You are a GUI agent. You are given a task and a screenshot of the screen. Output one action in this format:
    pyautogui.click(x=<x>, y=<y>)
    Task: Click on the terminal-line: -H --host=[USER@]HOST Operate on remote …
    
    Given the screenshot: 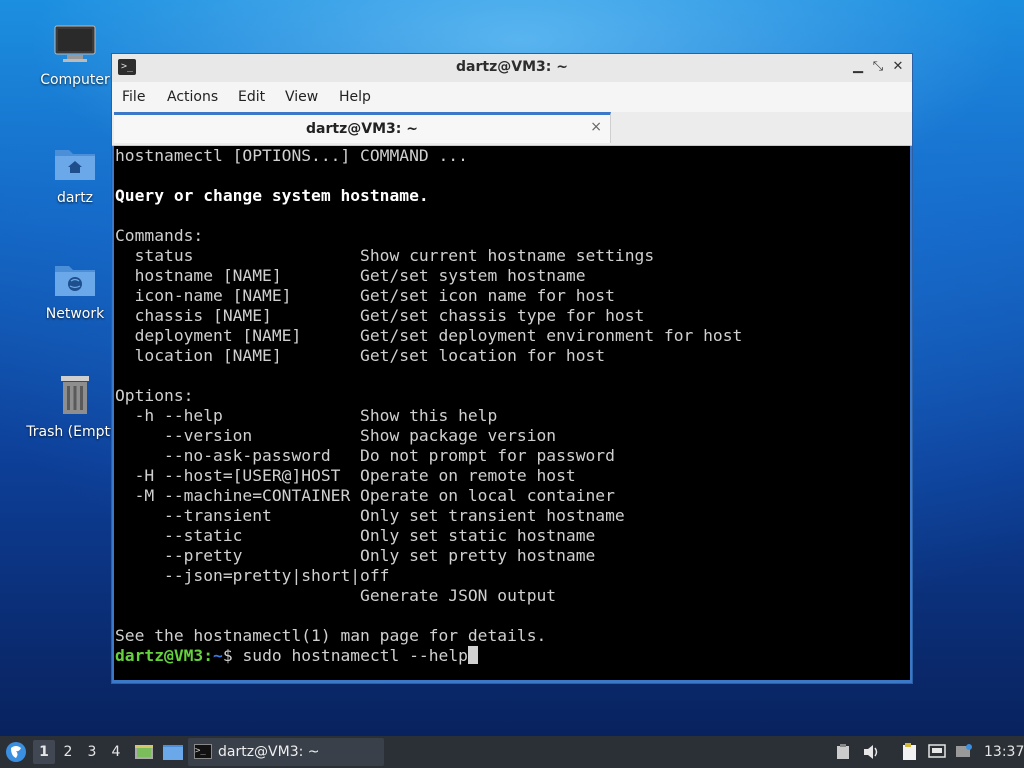 What is the action you would take?
    pyautogui.click(x=345, y=475)
    